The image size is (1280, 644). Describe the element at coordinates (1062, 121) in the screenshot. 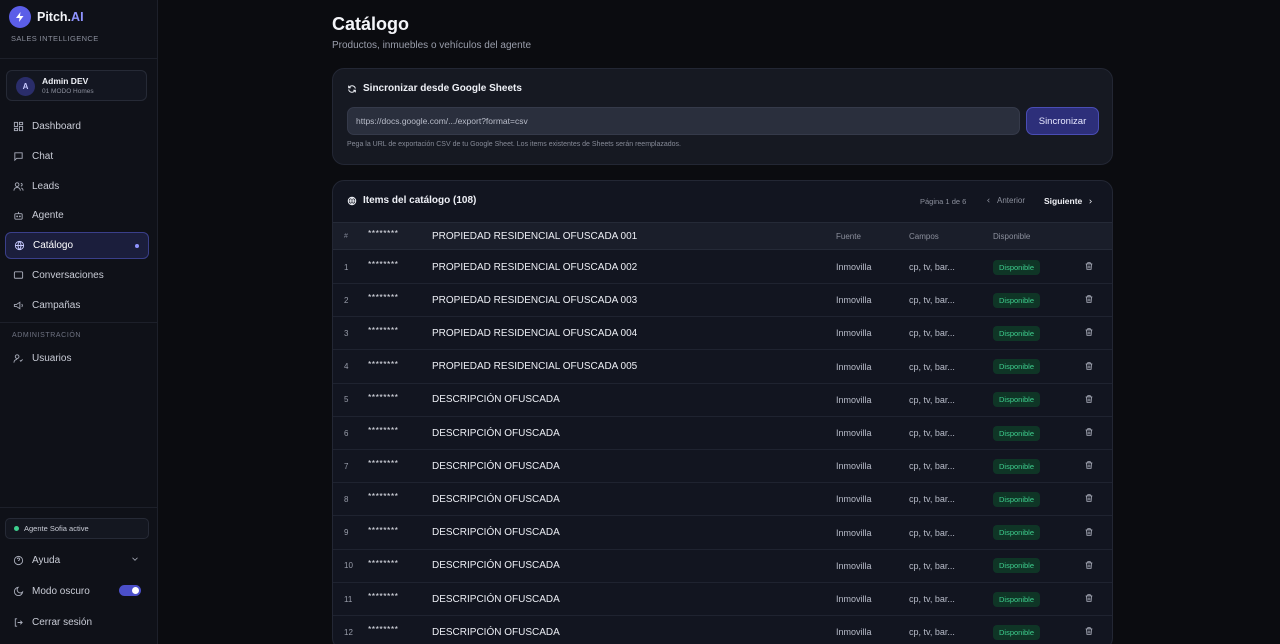

I see `sync-button: Sincronizar` at that location.